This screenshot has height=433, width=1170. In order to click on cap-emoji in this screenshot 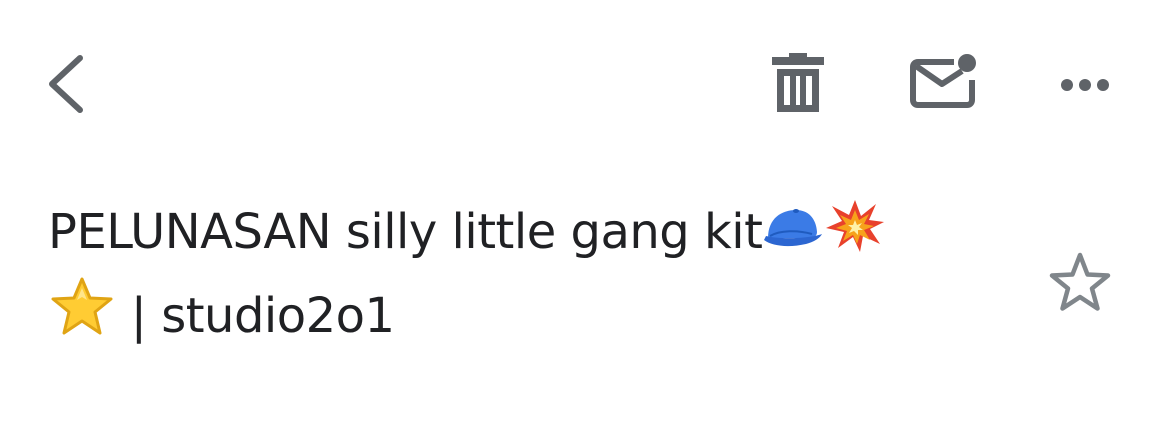, I will do `click(793, 229)`.